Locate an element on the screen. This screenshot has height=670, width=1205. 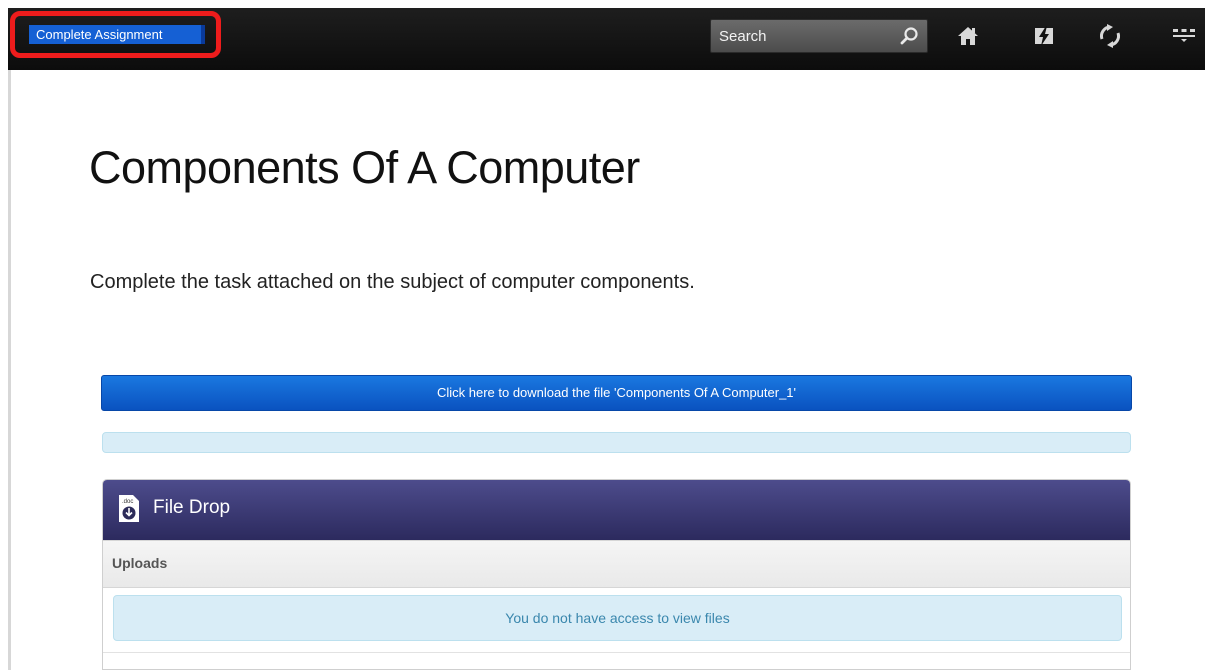
sync-icon is located at coordinates (1110, 36).